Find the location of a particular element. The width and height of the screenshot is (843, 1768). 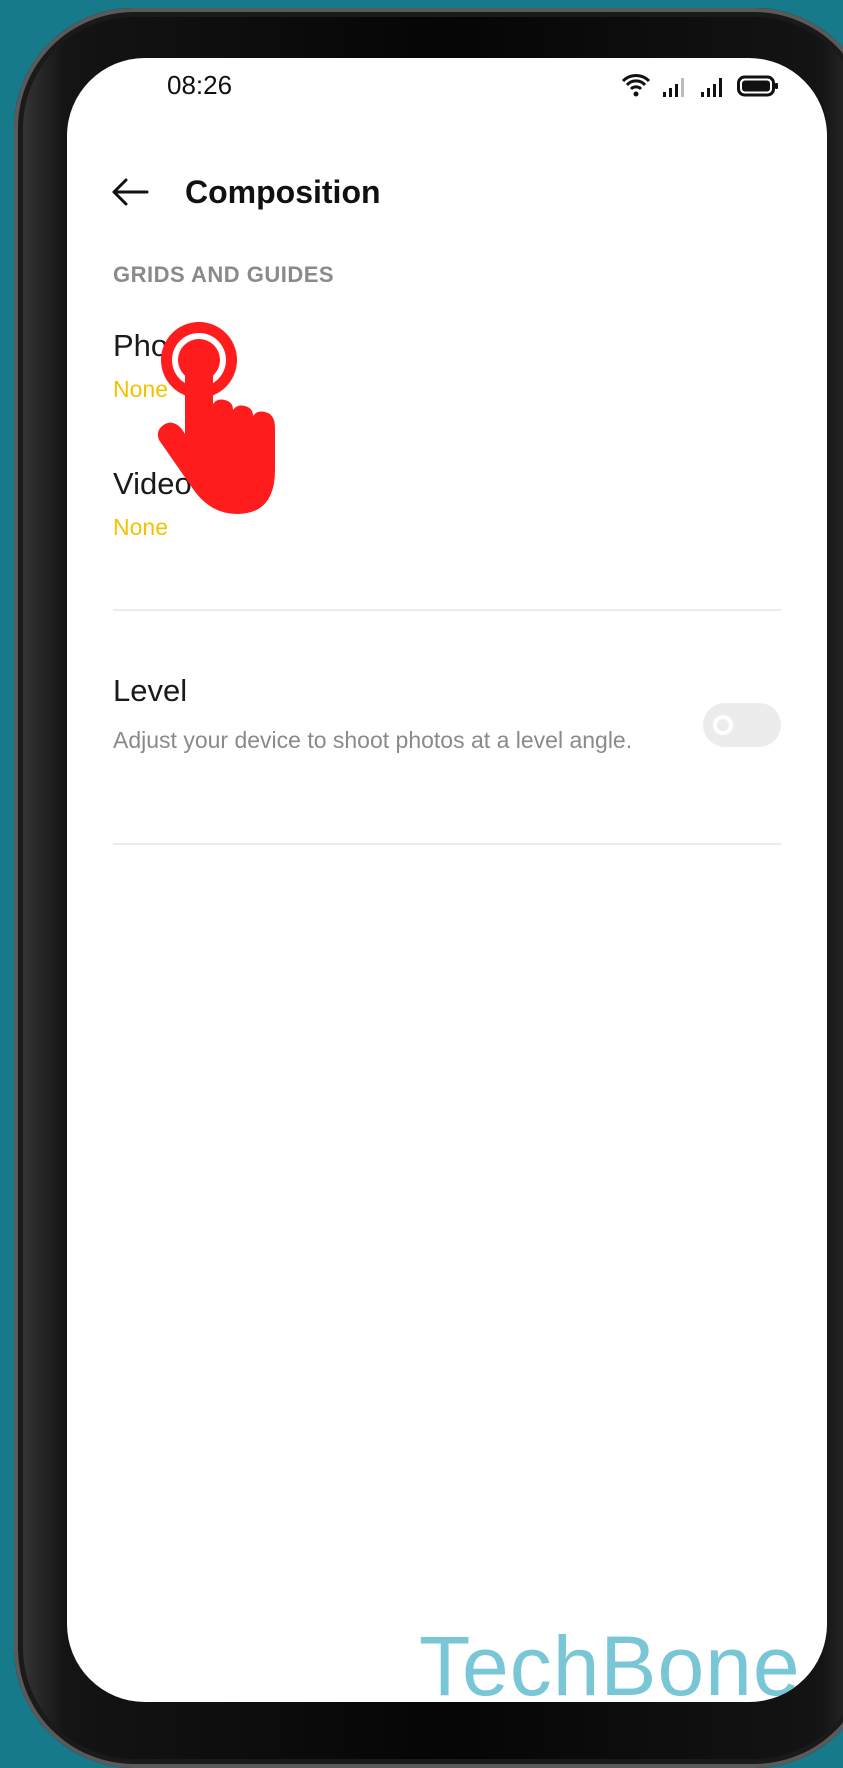

toggle-knob is located at coordinates (723, 725).